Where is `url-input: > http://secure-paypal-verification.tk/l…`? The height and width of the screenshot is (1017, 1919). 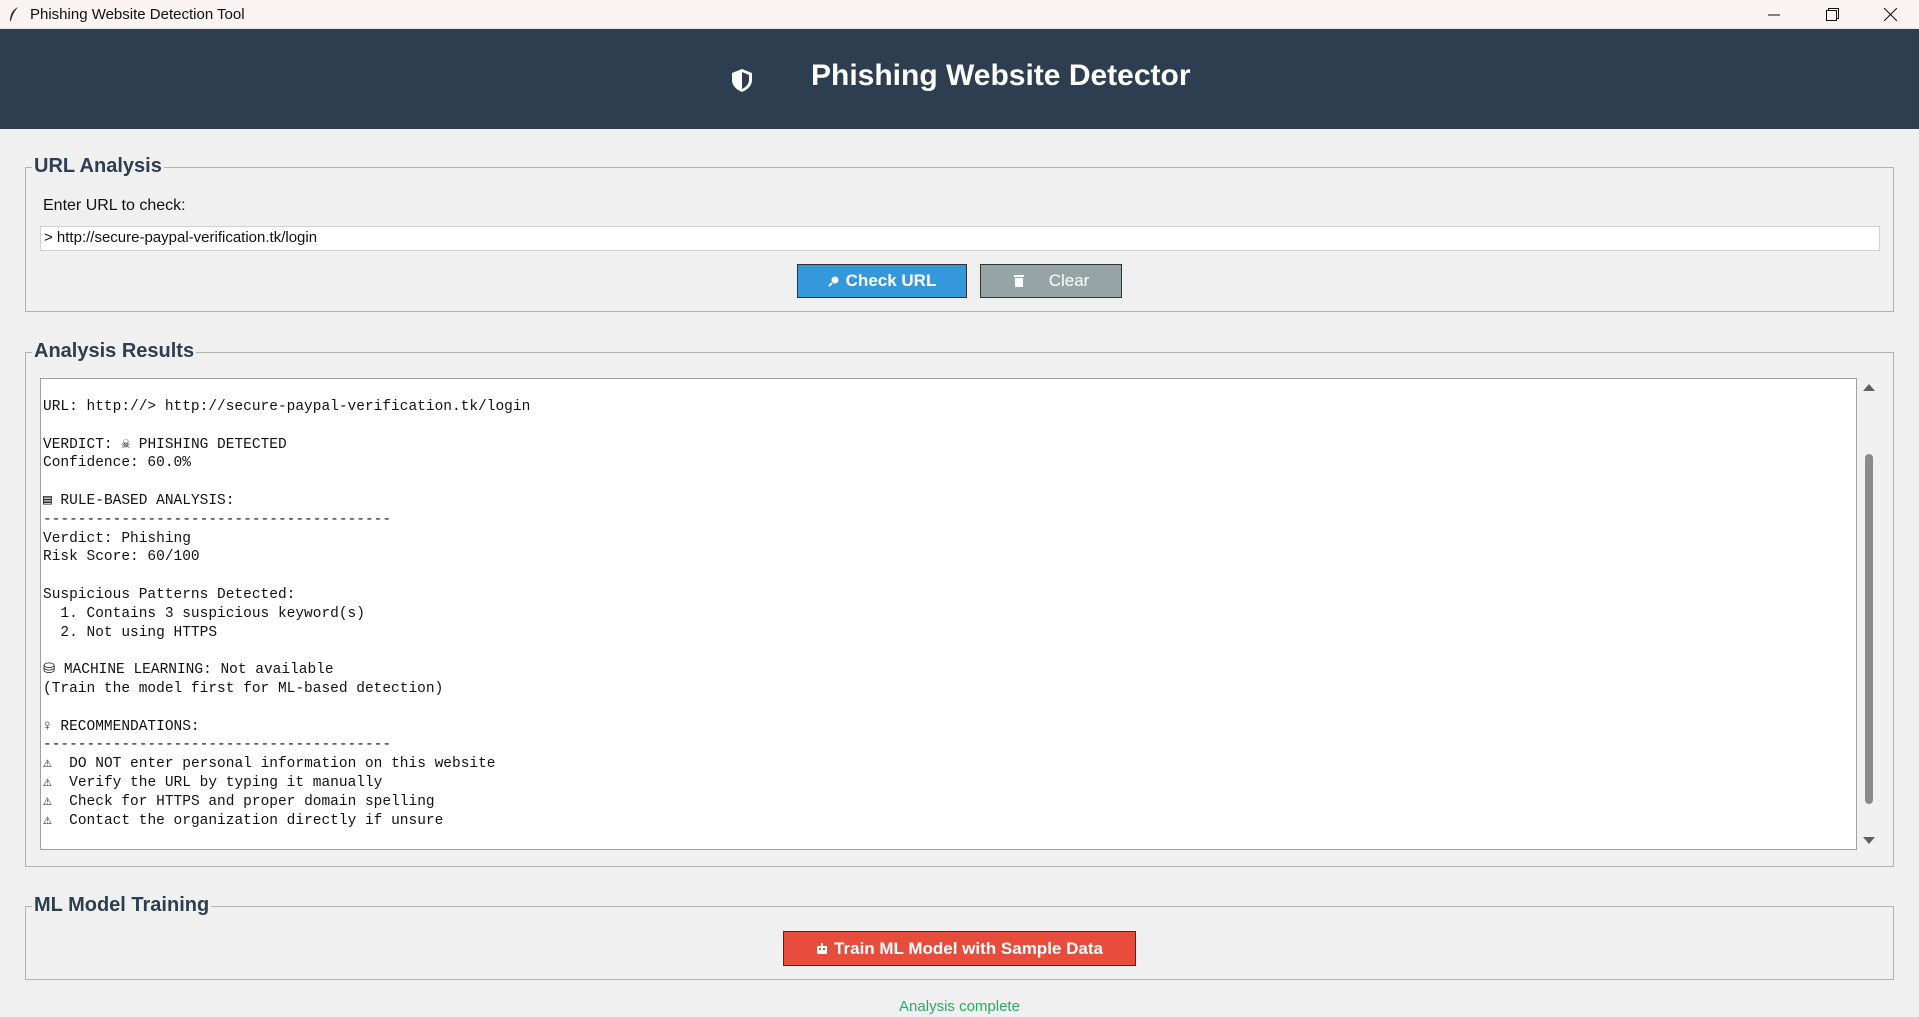
url-input: > http://secure-paypal-verification.tk/l… is located at coordinates (960, 238).